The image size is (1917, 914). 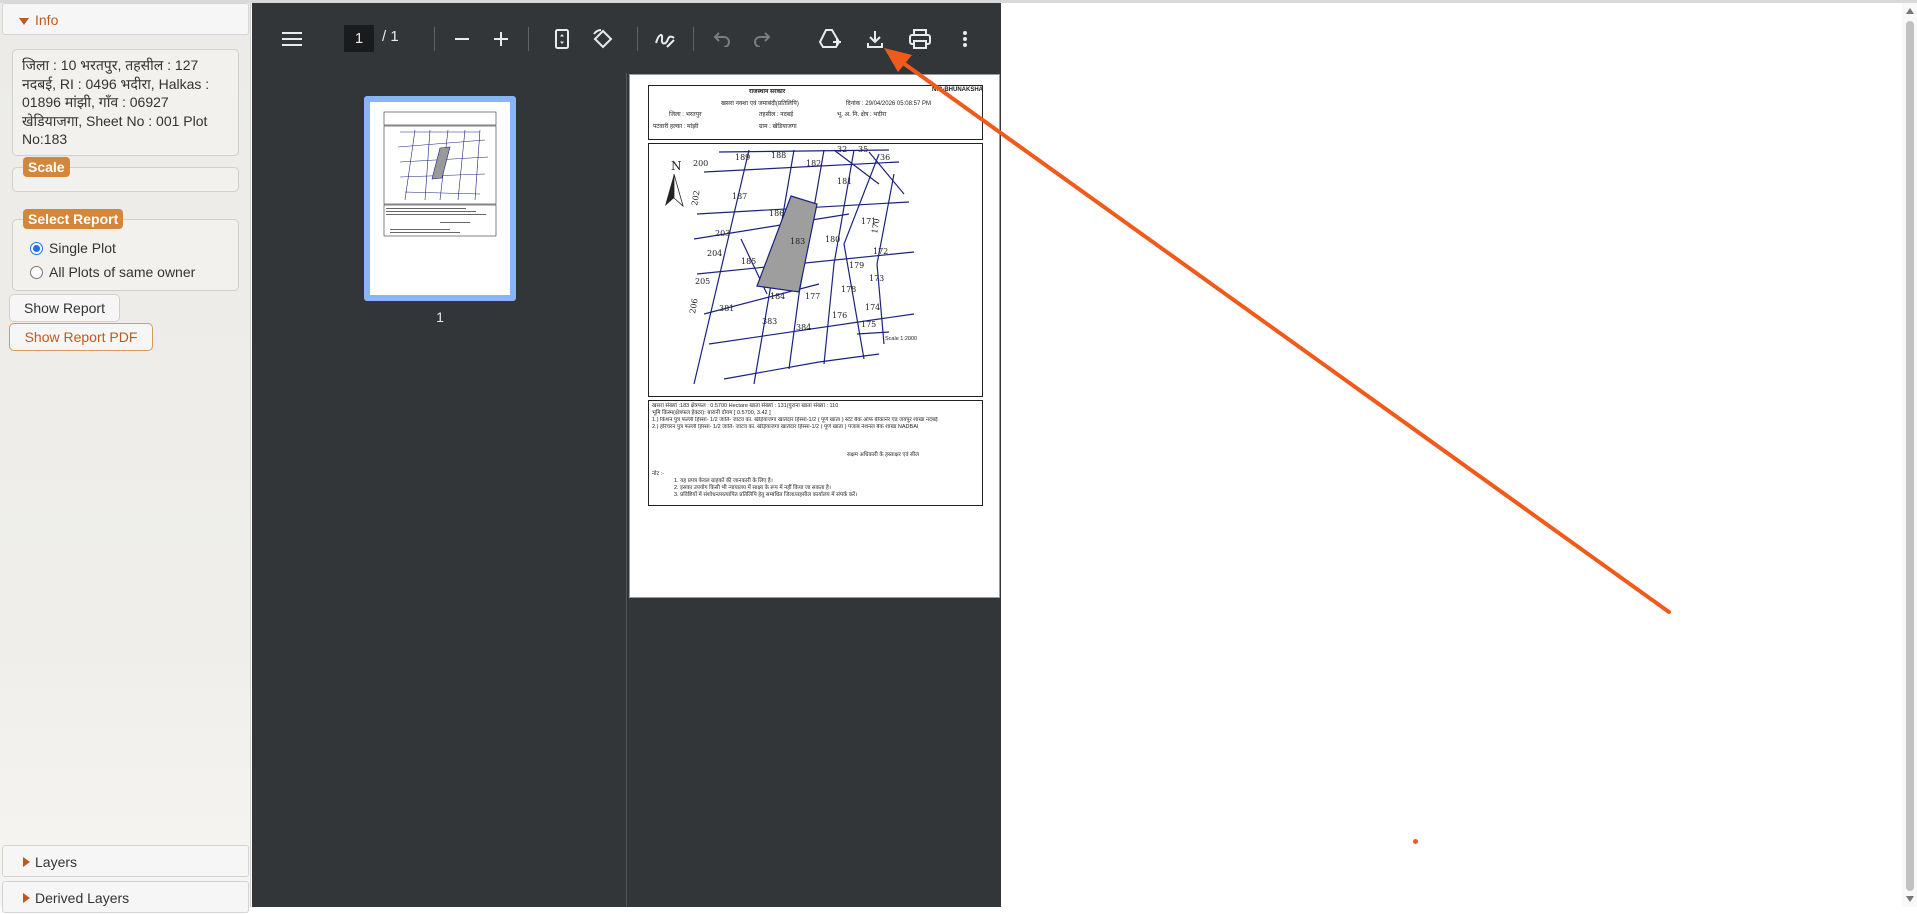 I want to click on plot-number-label: 181, so click(x=844, y=181).